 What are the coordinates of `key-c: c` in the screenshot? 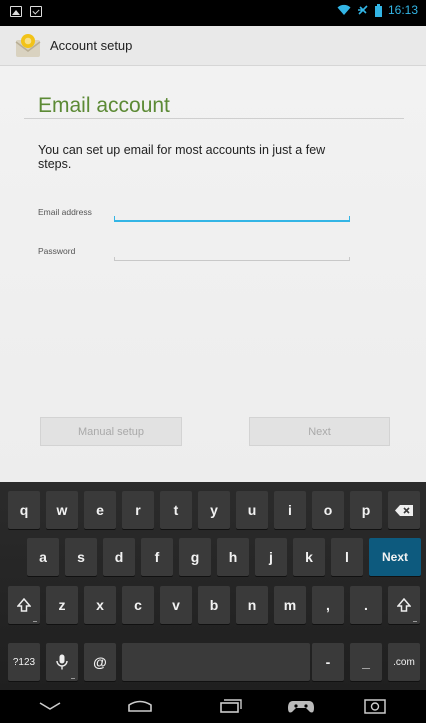 It's located at (138, 605).